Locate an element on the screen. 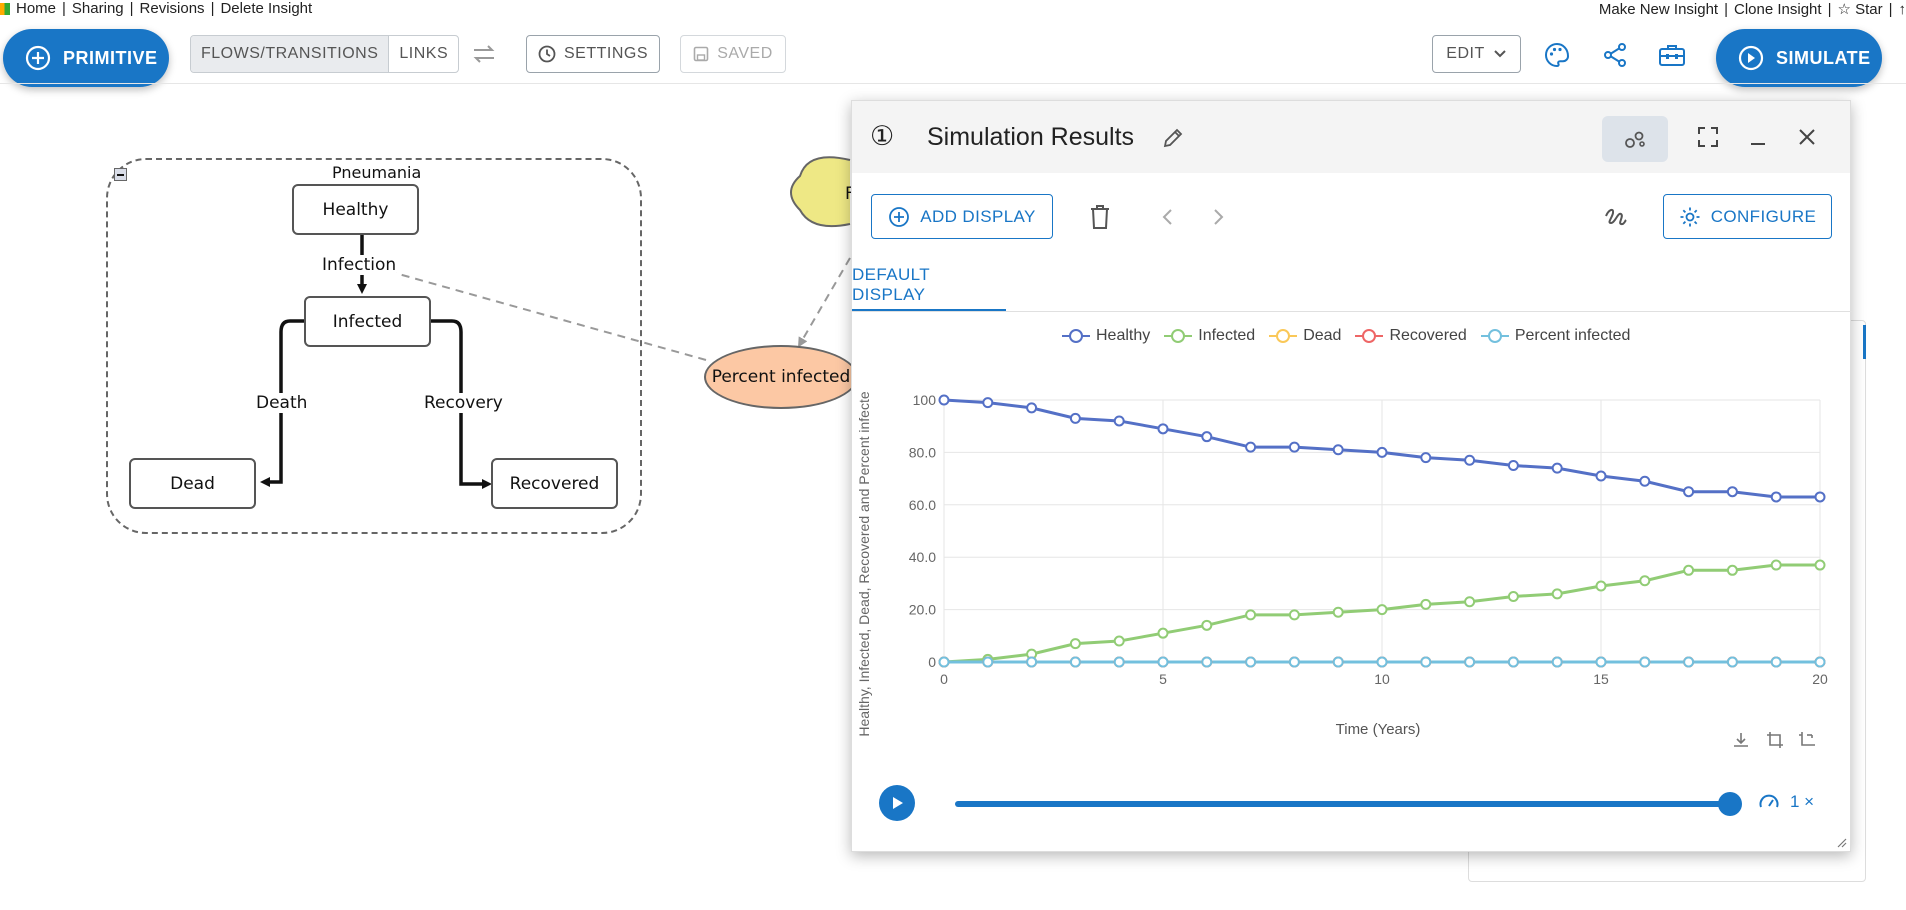 Image resolution: width=1906 pixels, height=910 pixels. configure-button: CONFIGURE is located at coordinates (1747, 216).